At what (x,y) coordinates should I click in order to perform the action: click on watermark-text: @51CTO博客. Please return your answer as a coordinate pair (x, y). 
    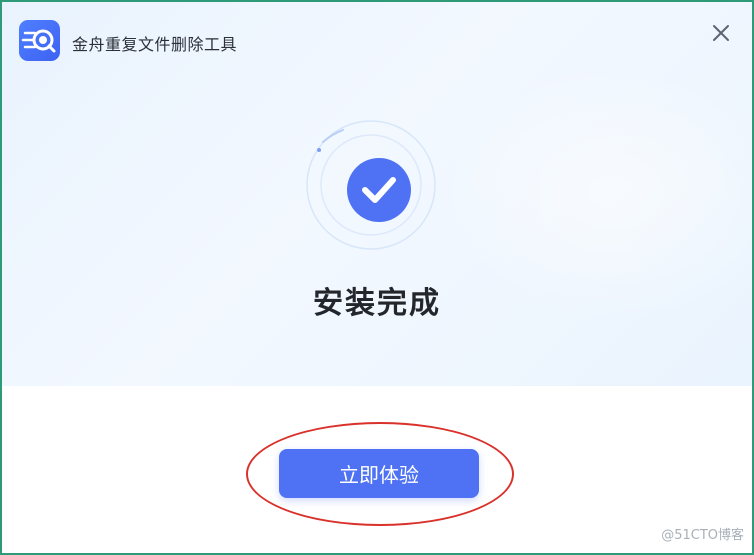
    Looking at the image, I should click on (702, 535).